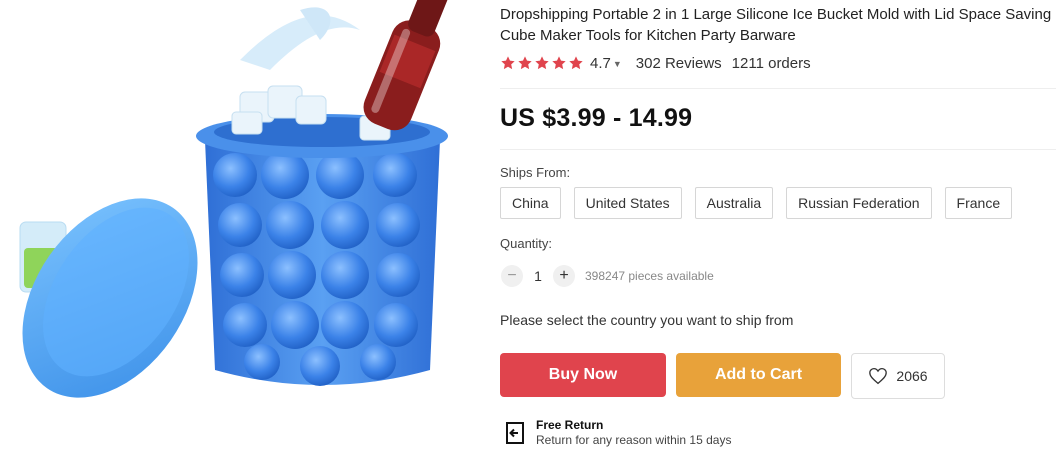  Describe the element at coordinates (538, 276) in the screenshot. I see `quantity-input: 1` at that location.